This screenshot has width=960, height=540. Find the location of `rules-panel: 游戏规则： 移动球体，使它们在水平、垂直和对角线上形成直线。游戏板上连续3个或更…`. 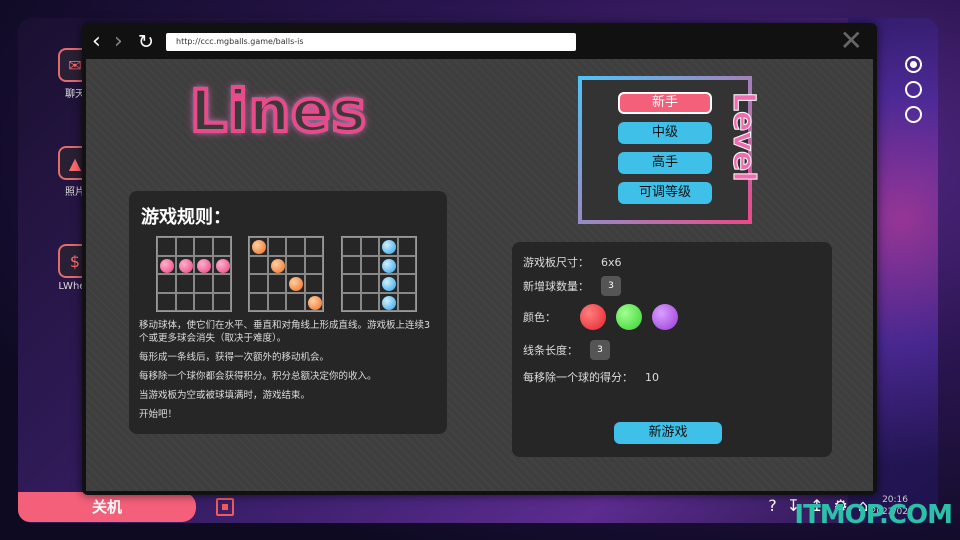

rules-panel: 游戏规则： 移动球体，使它们在水平、垂直和对角线上形成直线。游戏板上连续3个或更… is located at coordinates (288, 312).